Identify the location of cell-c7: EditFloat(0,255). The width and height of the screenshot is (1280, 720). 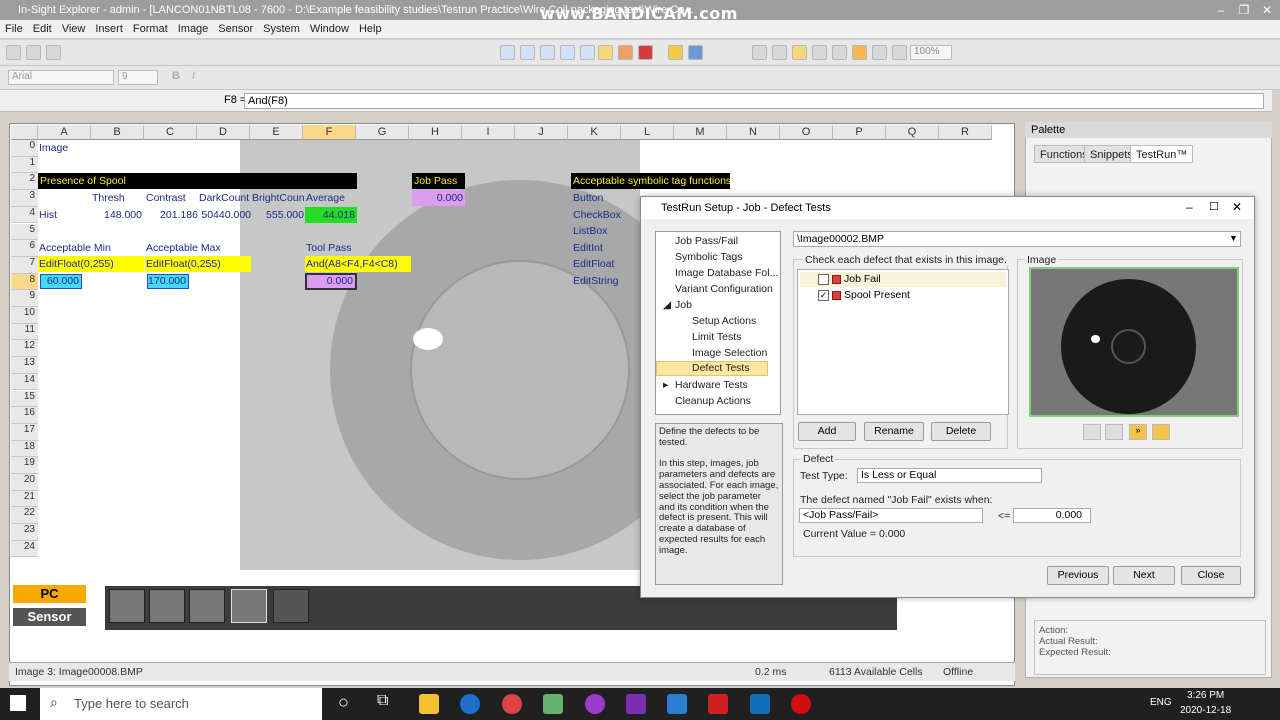
(198, 264).